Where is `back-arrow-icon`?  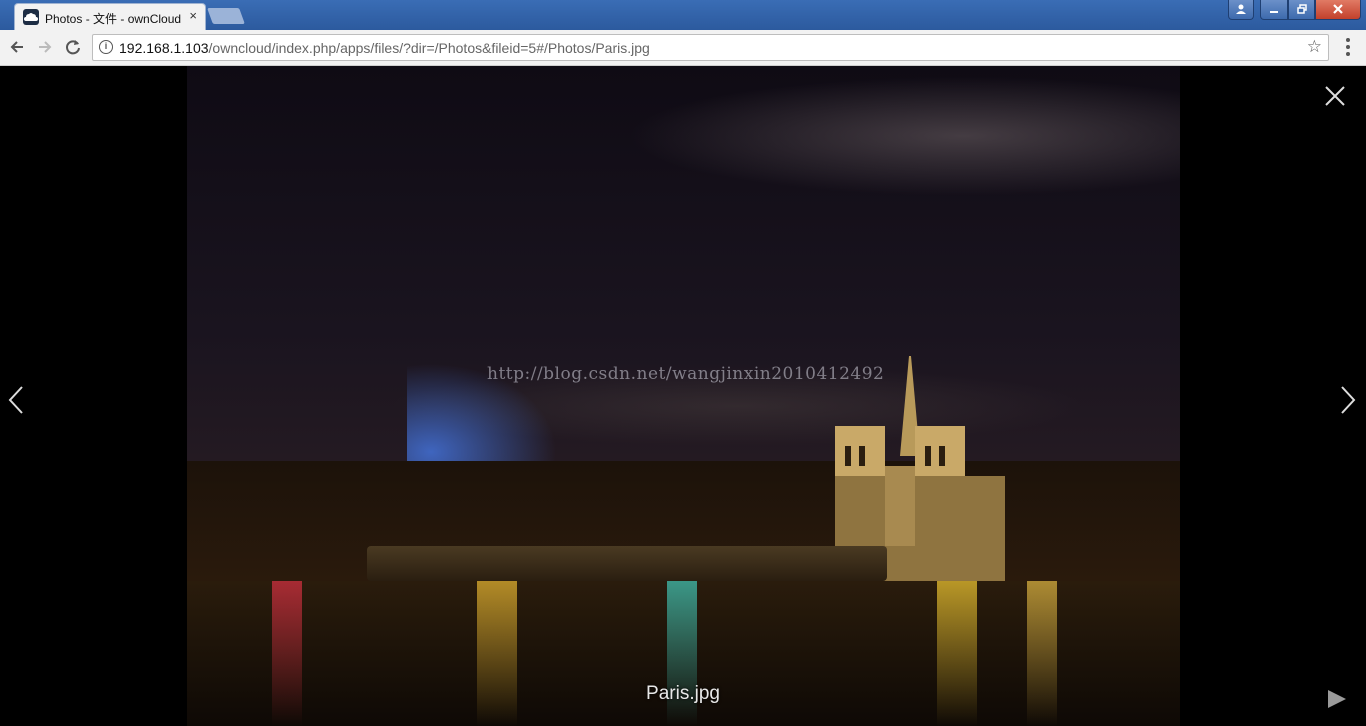 back-arrow-icon is located at coordinates (17, 47).